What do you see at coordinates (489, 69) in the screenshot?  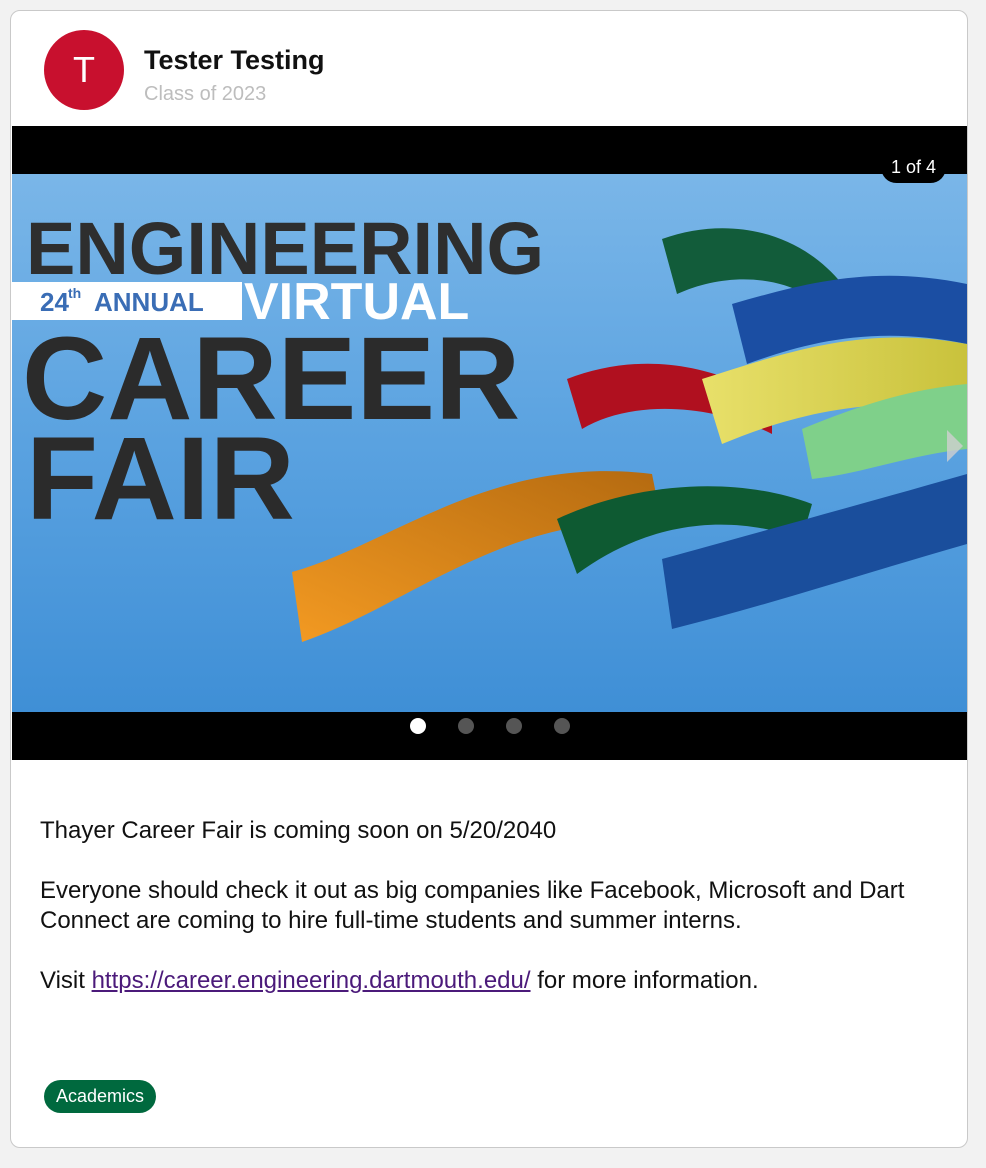 I see `post-header: T Tester Testing Class of 2023` at bounding box center [489, 69].